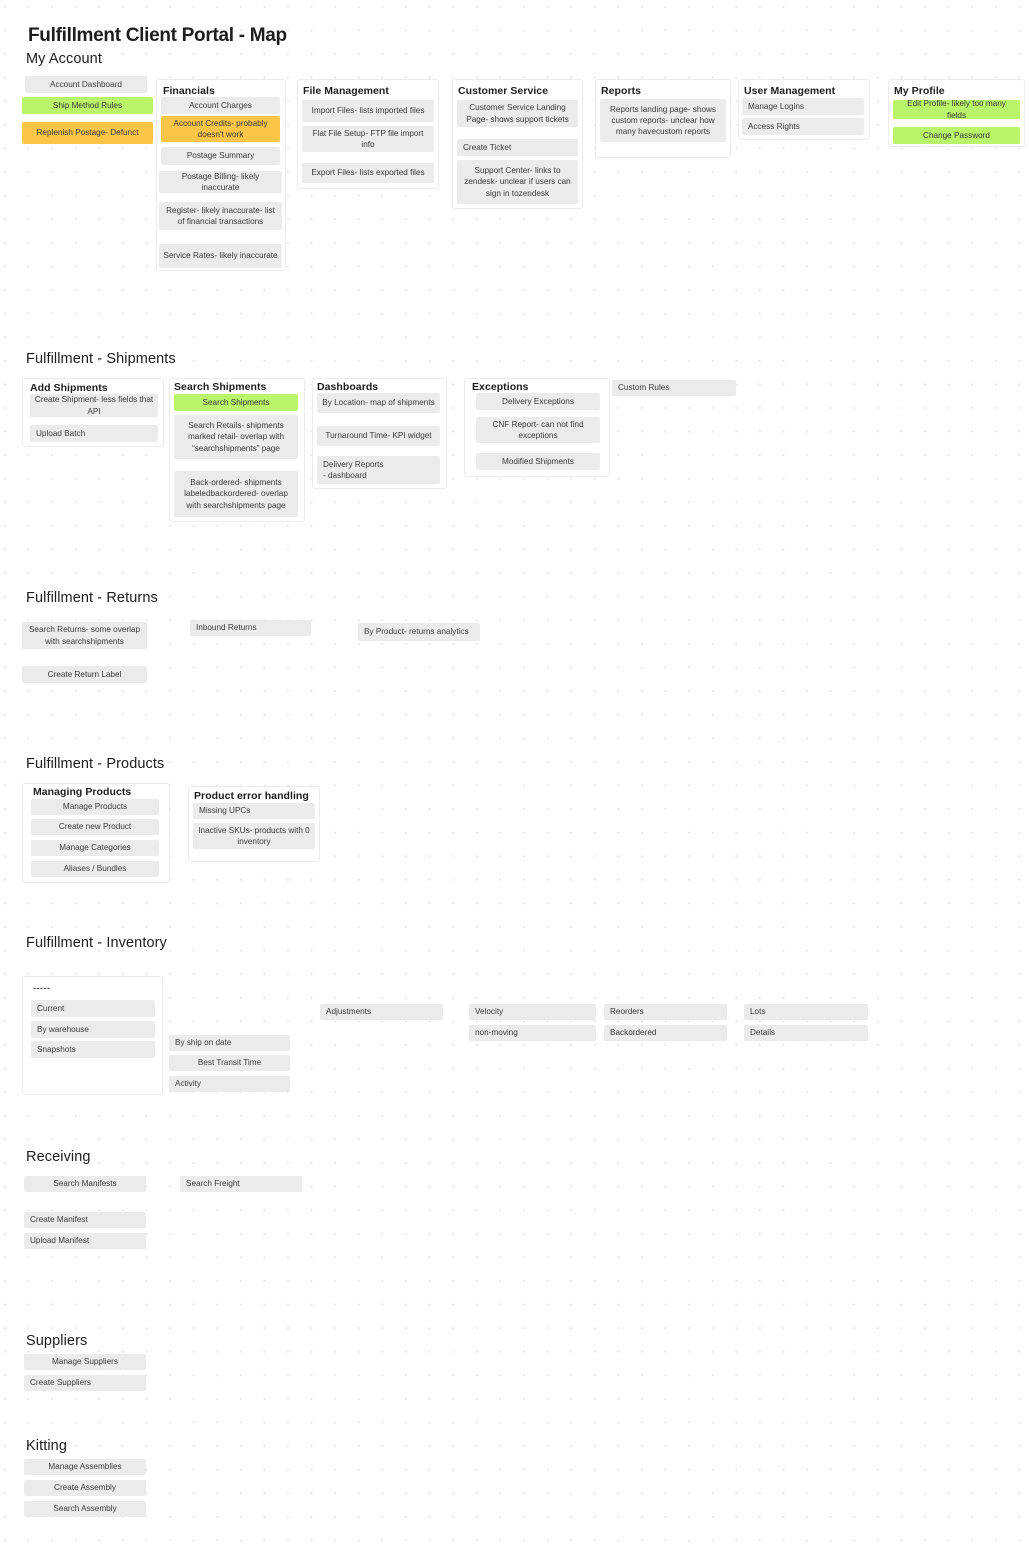 Image resolution: width=1029 pixels, height=1556 pixels. I want to click on item-inbound-returns: Inbound Returns, so click(250, 628).